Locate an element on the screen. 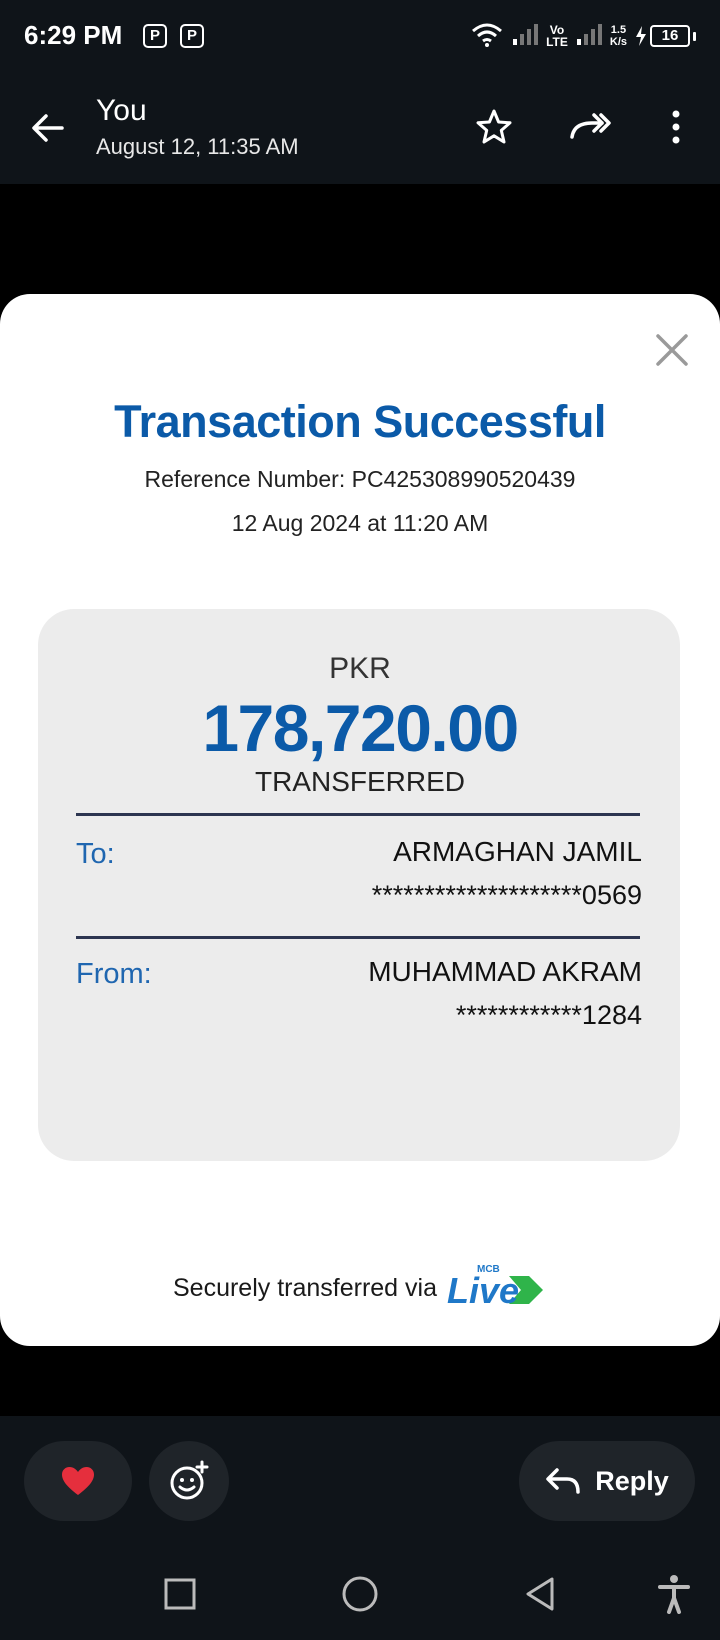  mcb-live-logo: Live MCB is located at coordinates (497, 1288).